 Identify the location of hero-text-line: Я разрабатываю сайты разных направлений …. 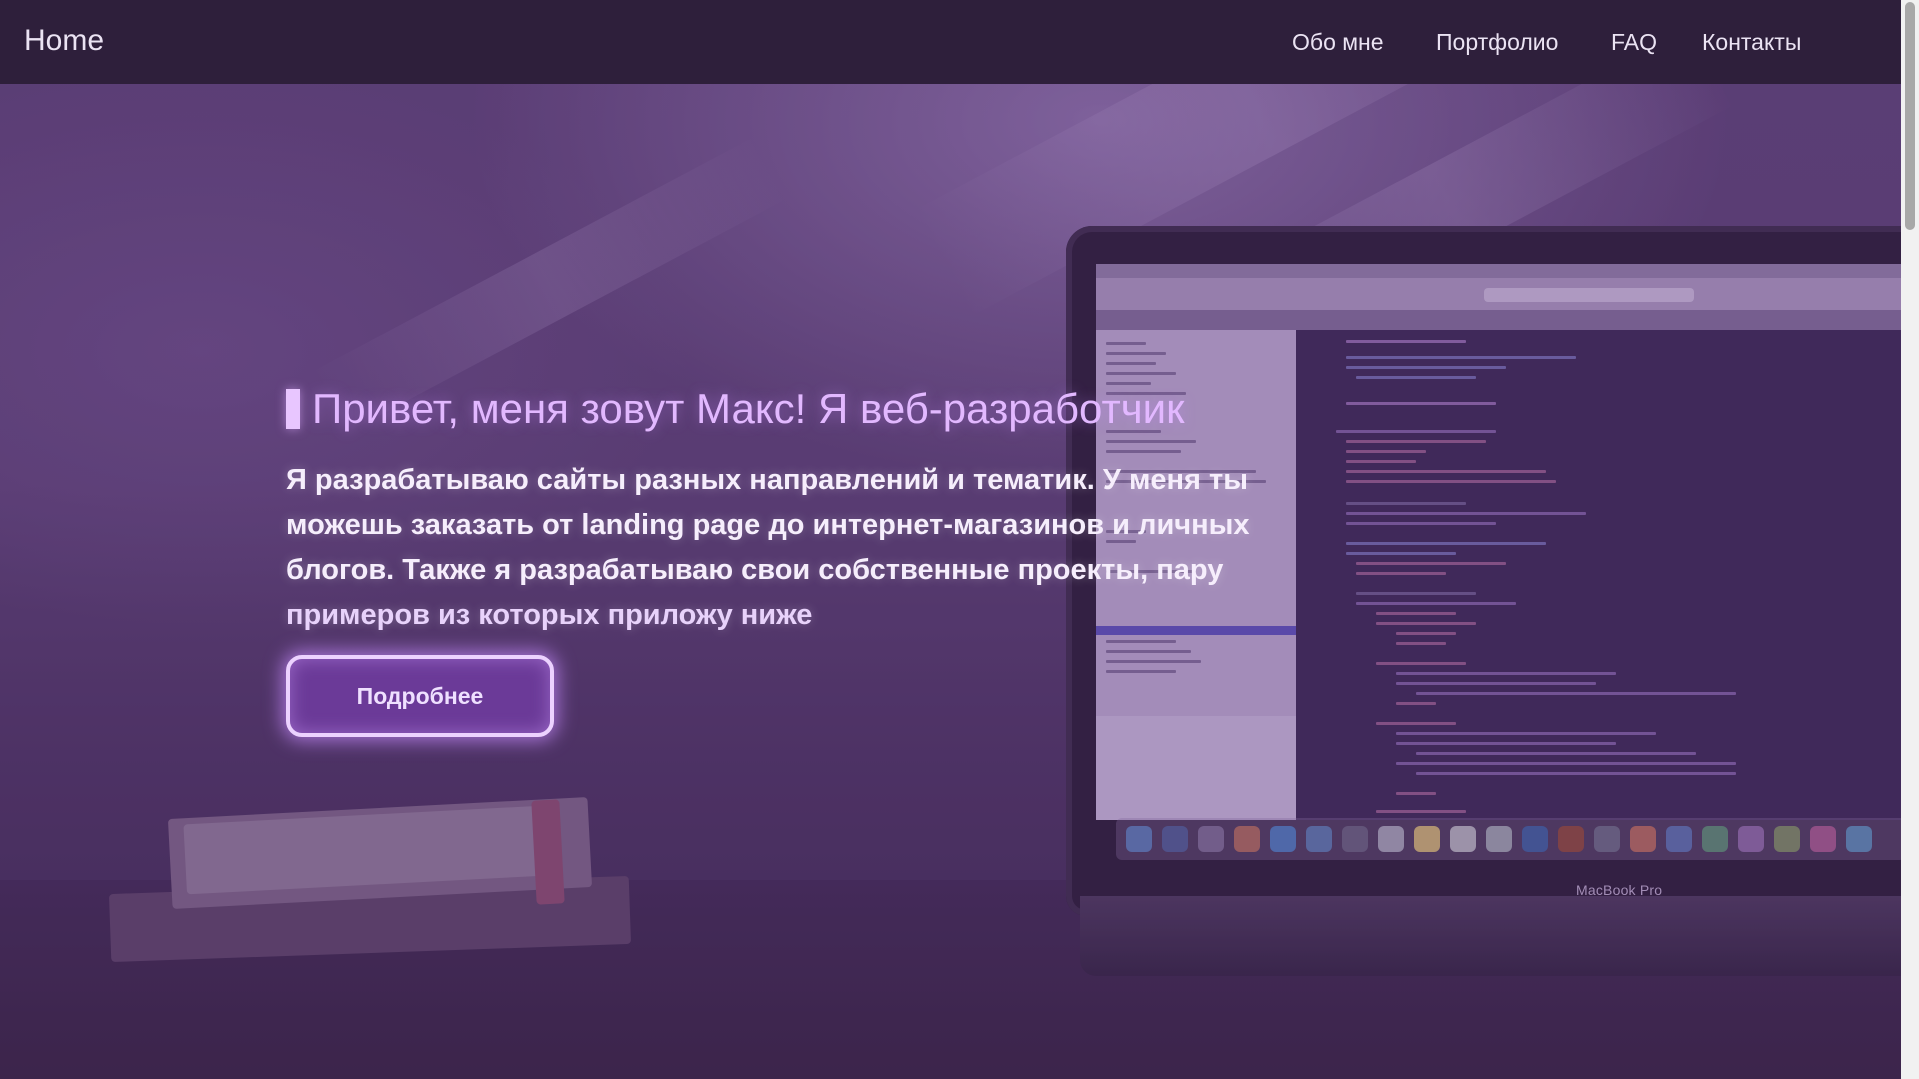
(767, 480).